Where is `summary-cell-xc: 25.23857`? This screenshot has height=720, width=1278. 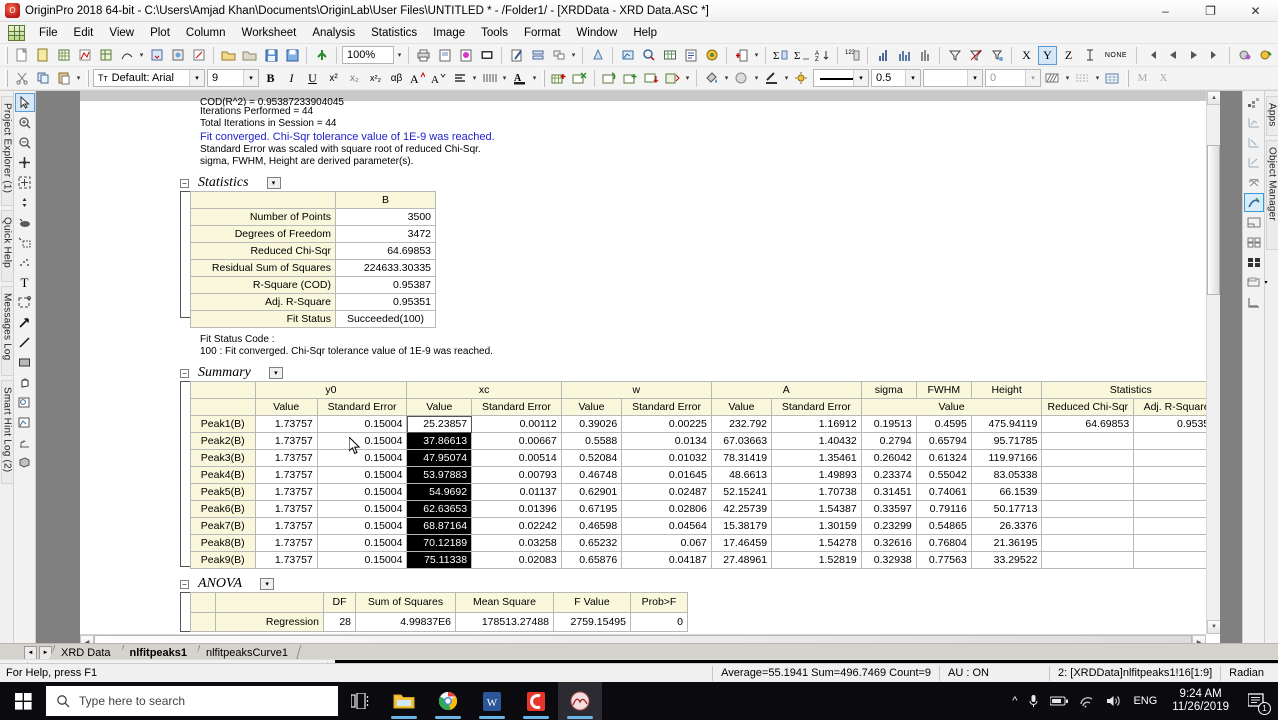 summary-cell-xc: 25.23857 is located at coordinates (439, 424).